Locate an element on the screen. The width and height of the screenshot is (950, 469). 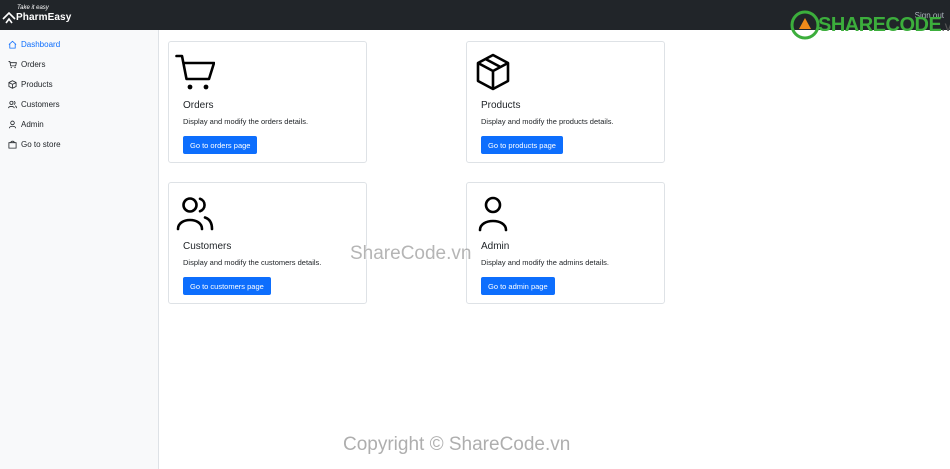
pharmeasy-logo-icon is located at coordinates (9, 18).